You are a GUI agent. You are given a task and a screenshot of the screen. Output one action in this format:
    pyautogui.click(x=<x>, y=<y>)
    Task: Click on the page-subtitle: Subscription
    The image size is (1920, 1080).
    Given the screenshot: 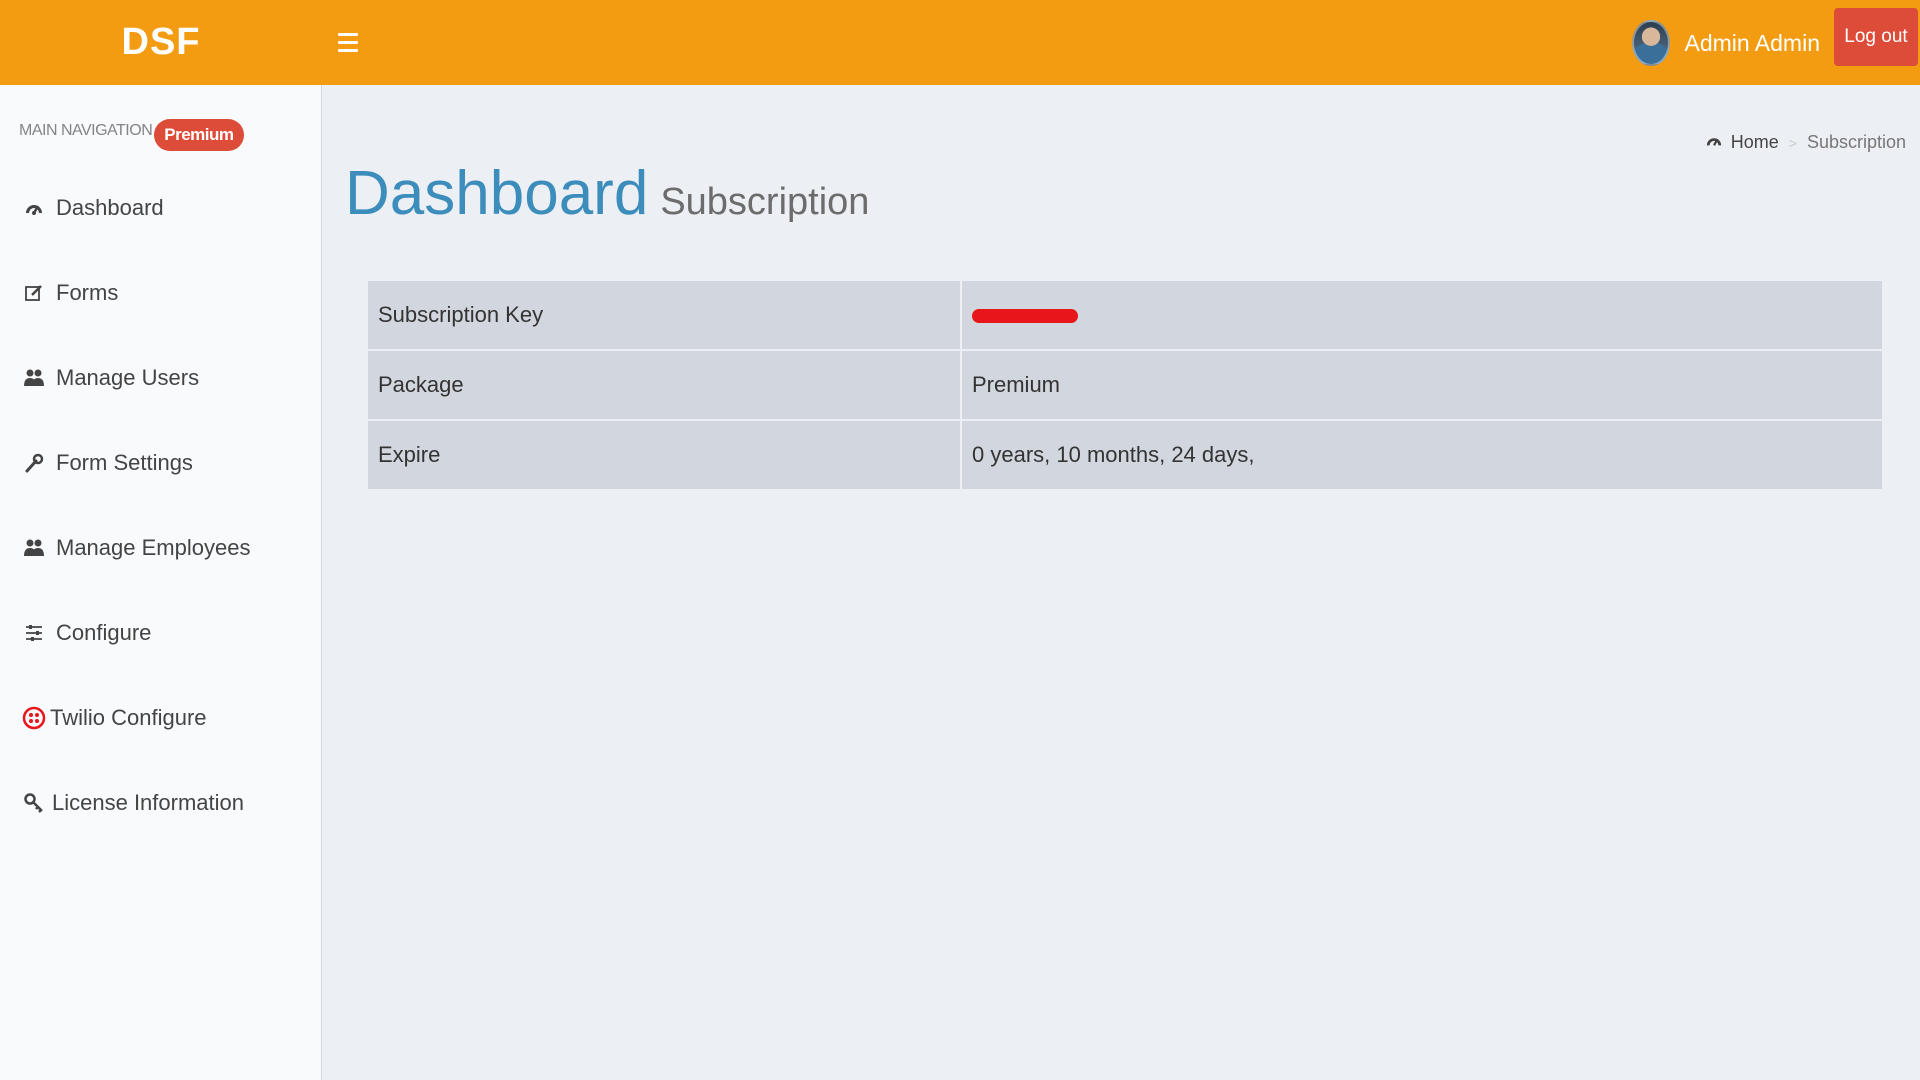 What is the action you would take?
    pyautogui.click(x=765, y=202)
    